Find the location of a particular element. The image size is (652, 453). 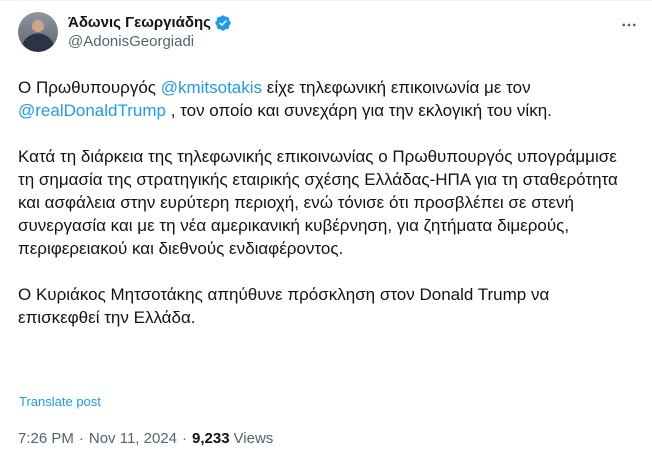

more-options-button is located at coordinates (629, 25).